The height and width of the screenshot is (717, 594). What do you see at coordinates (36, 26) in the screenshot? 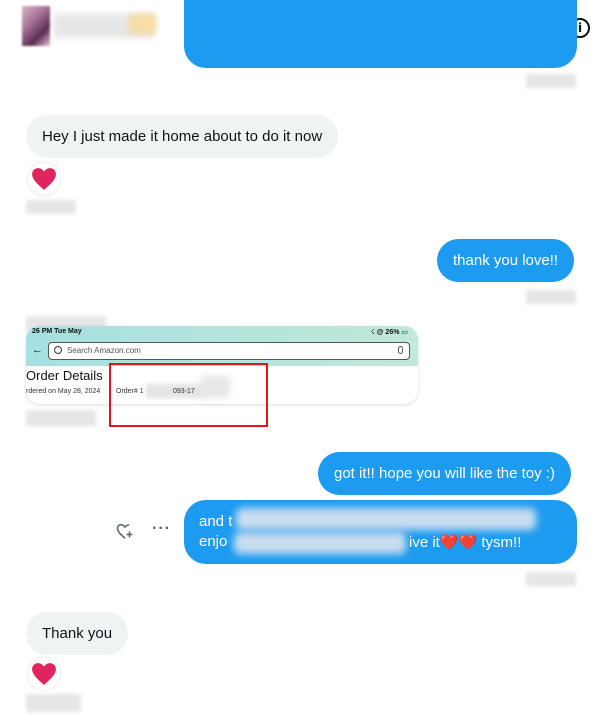
I see `avatar` at bounding box center [36, 26].